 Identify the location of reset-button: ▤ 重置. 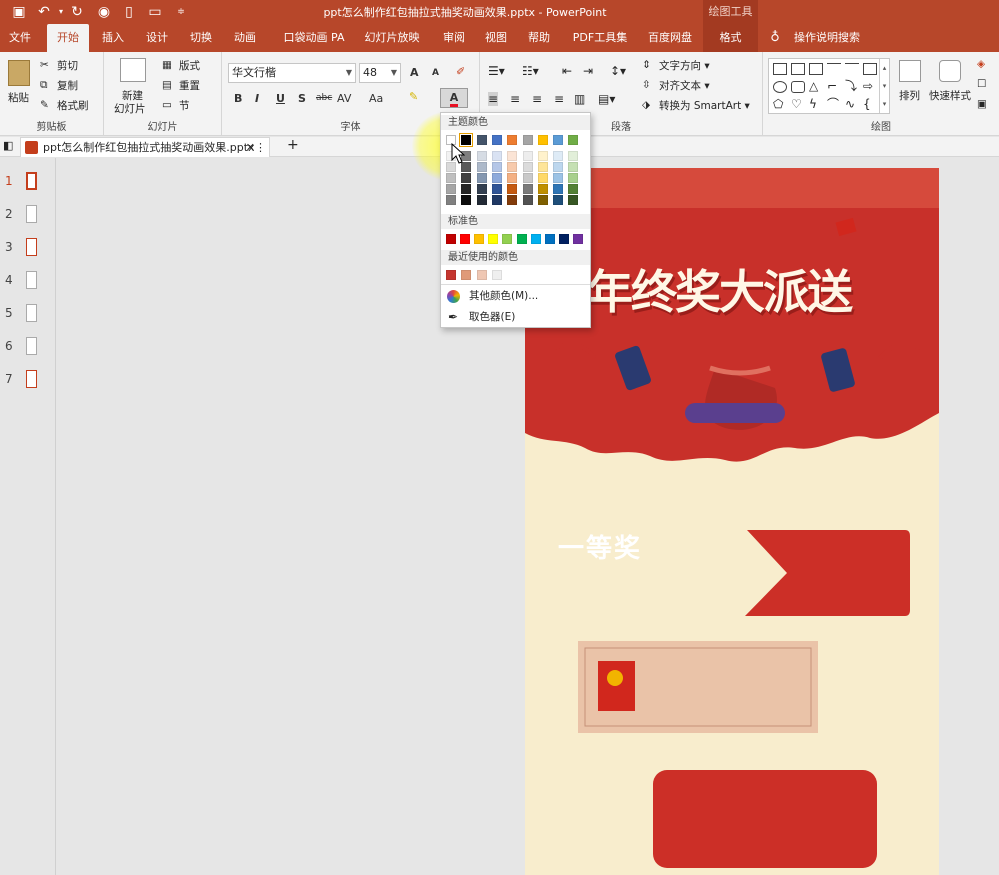
(181, 85).